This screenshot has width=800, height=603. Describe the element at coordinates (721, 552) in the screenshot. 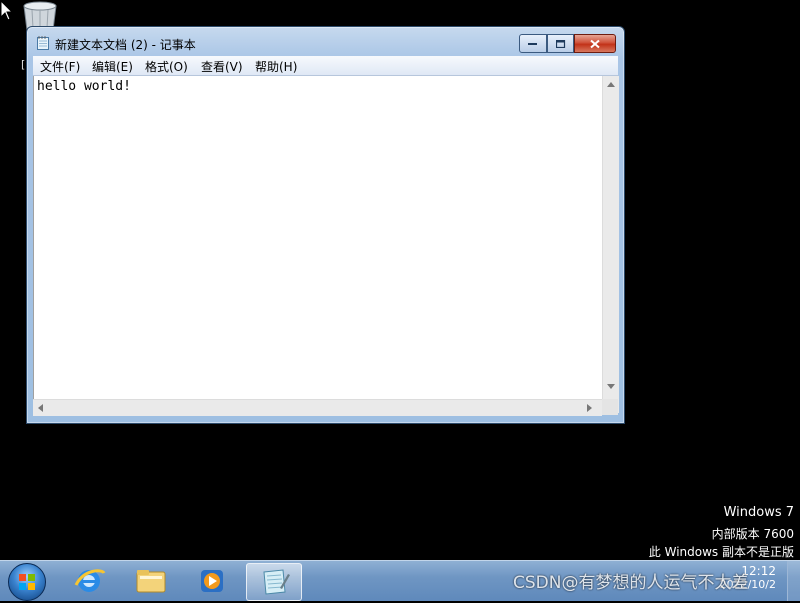

I see `watermark-not-genuine: 此 Windows 副本不是正版` at that location.